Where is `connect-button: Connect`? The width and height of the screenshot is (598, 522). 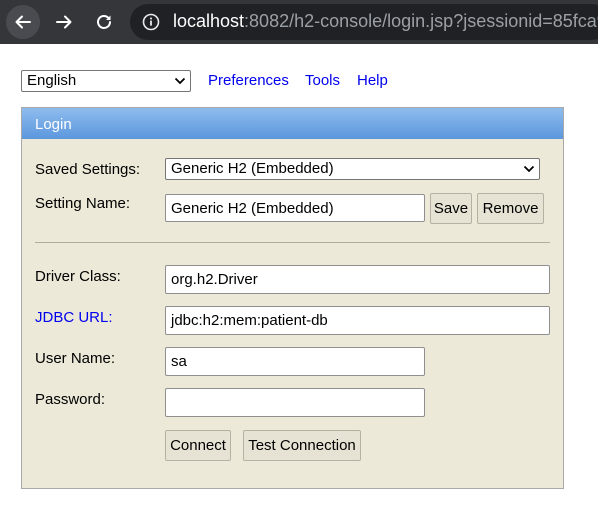
connect-button: Connect is located at coordinates (198, 445).